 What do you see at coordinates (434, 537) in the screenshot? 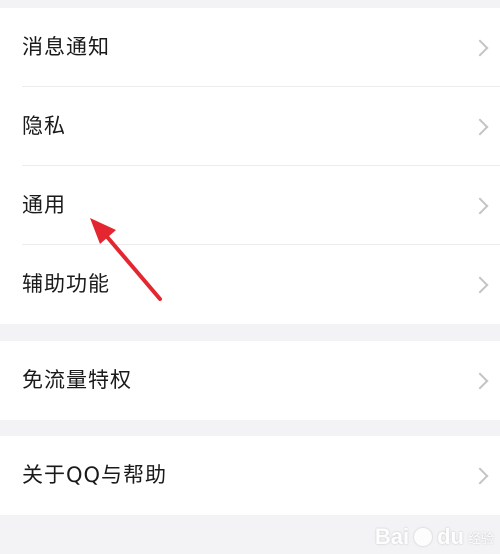
I see `baidu-watermark: Bai du 经验` at bounding box center [434, 537].